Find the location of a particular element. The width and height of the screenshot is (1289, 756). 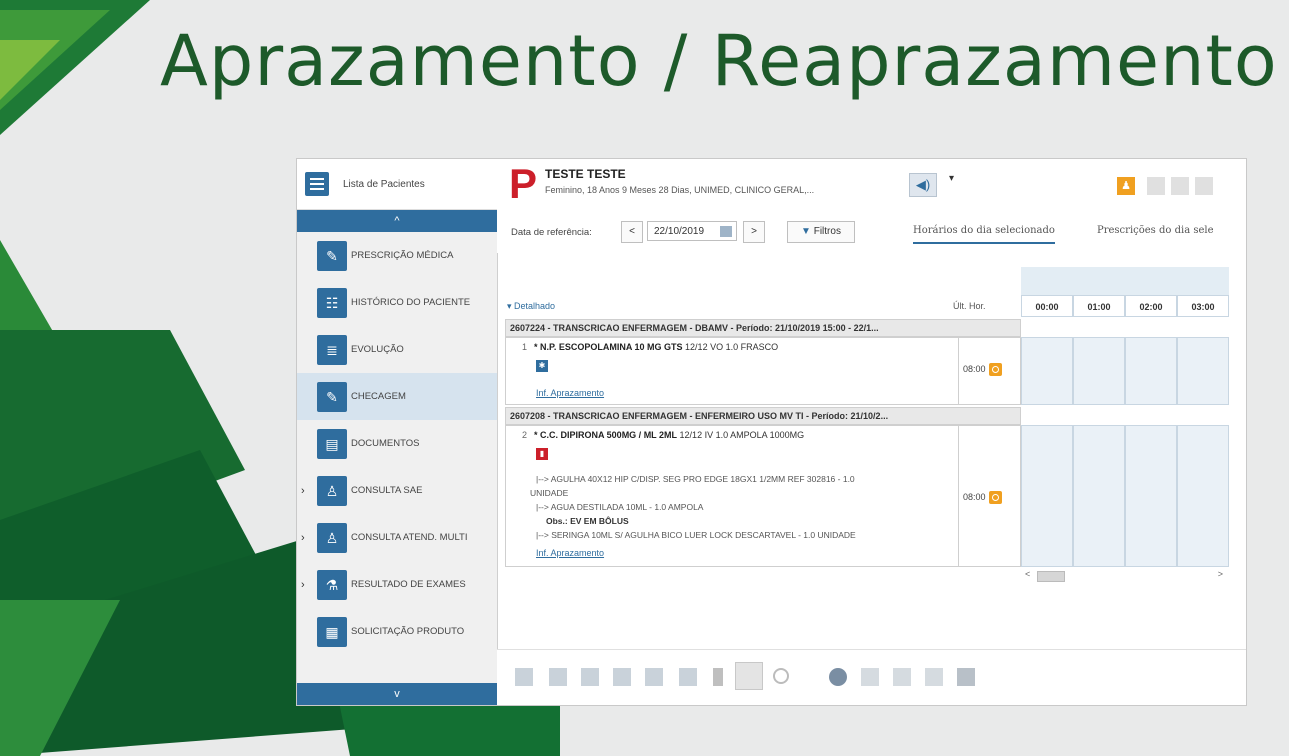

sidebar-scroll-down-button: v is located at coordinates (397, 694).